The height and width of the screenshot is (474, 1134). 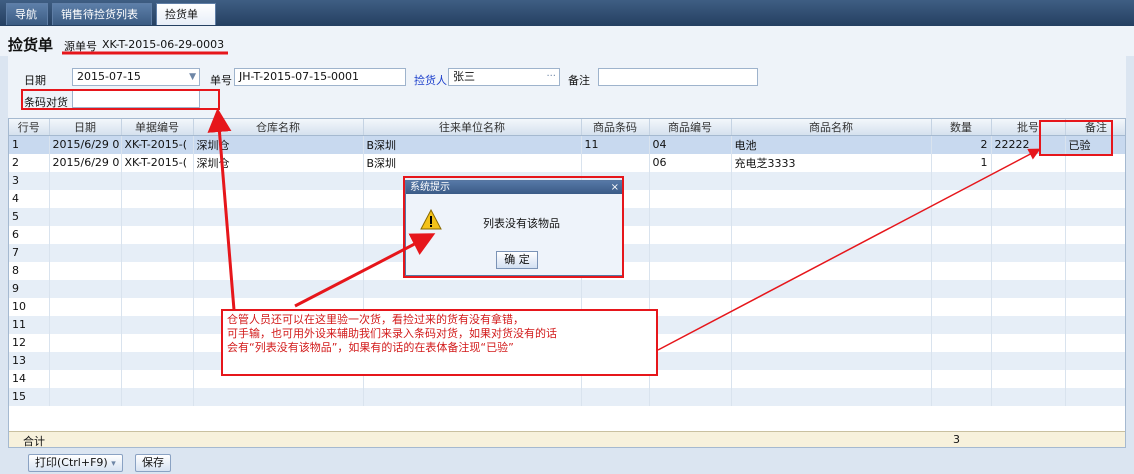 I want to click on tab-pick-order: 捡货单x, so click(x=186, y=23).